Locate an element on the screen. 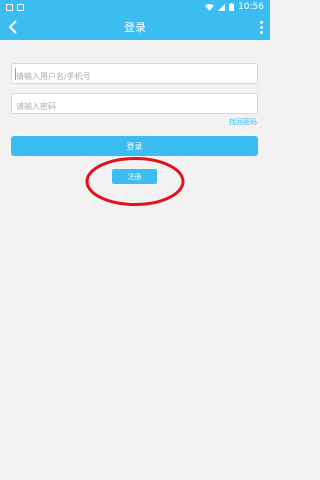 The image size is (320, 480). app-bar: 登录 is located at coordinates (135, 27).